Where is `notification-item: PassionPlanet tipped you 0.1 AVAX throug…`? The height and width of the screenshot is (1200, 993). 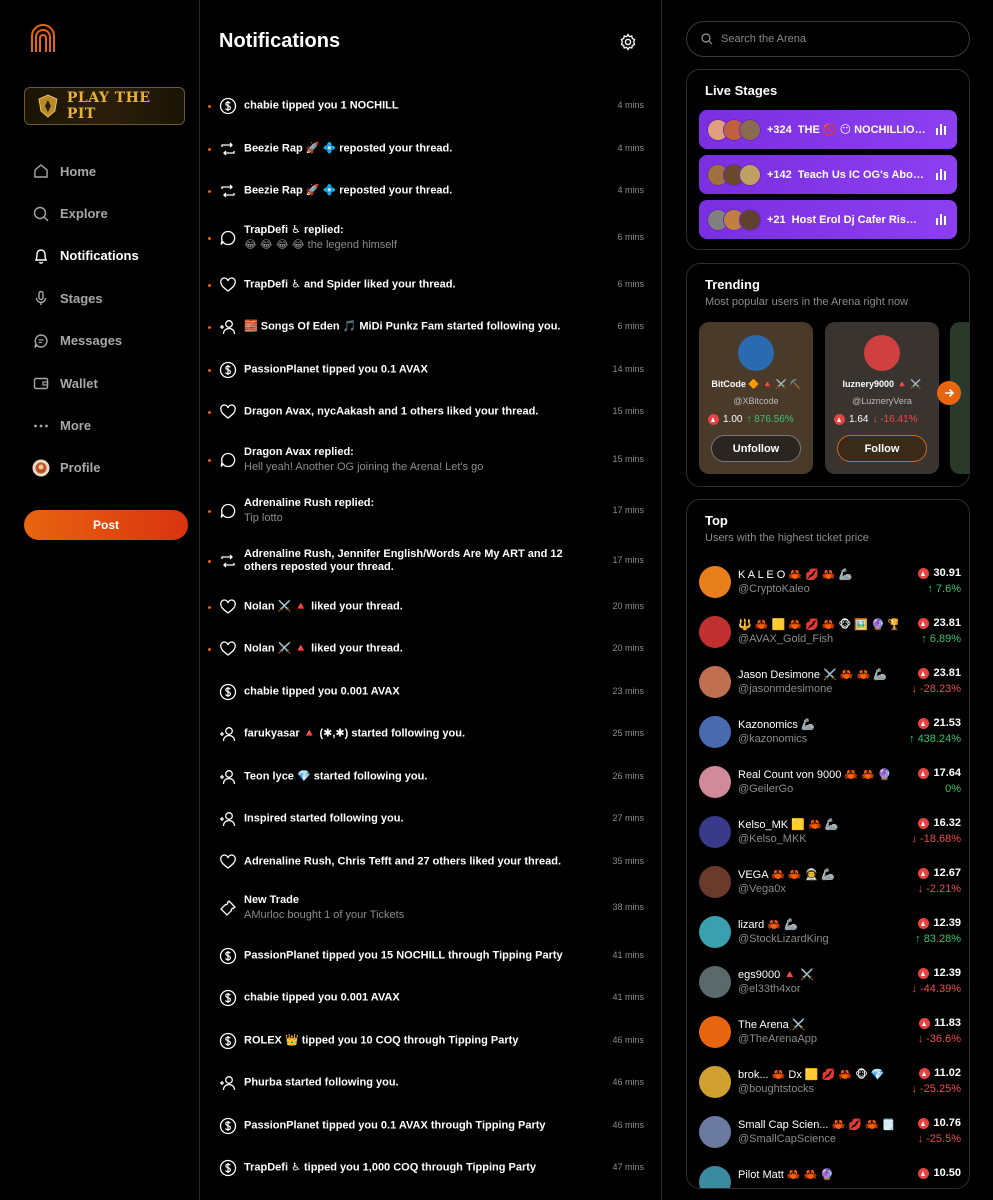
notification-item: PassionPlanet tipped you 0.1 AVAX throug… is located at coordinates (431, 1126).